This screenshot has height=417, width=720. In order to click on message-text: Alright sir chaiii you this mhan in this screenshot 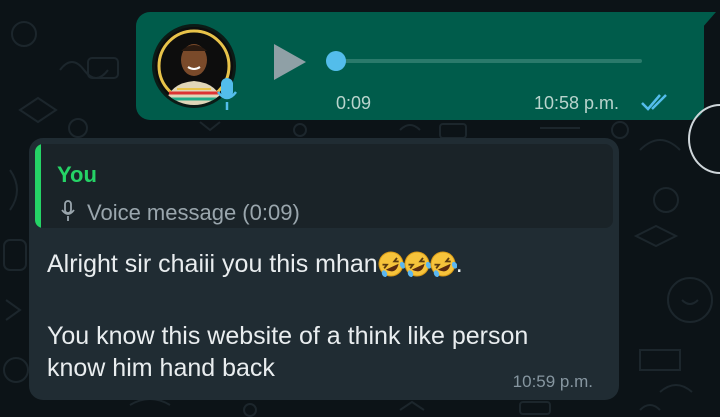, I will do `click(212, 264)`.